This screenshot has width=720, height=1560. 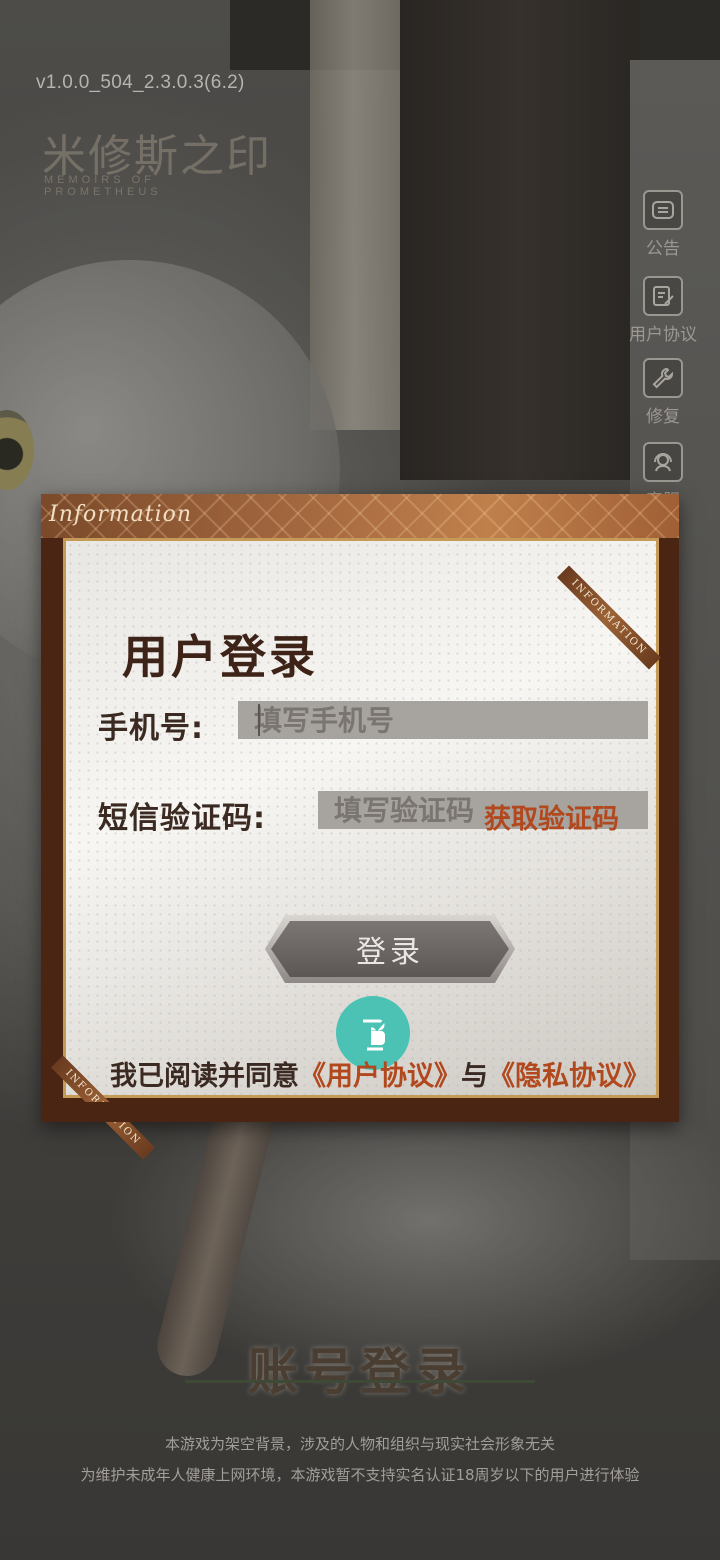 I want to click on login-title: 用户登录, so click(x=220, y=657).